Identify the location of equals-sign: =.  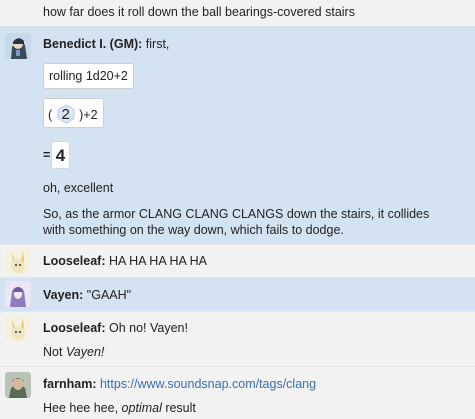
(47, 155).